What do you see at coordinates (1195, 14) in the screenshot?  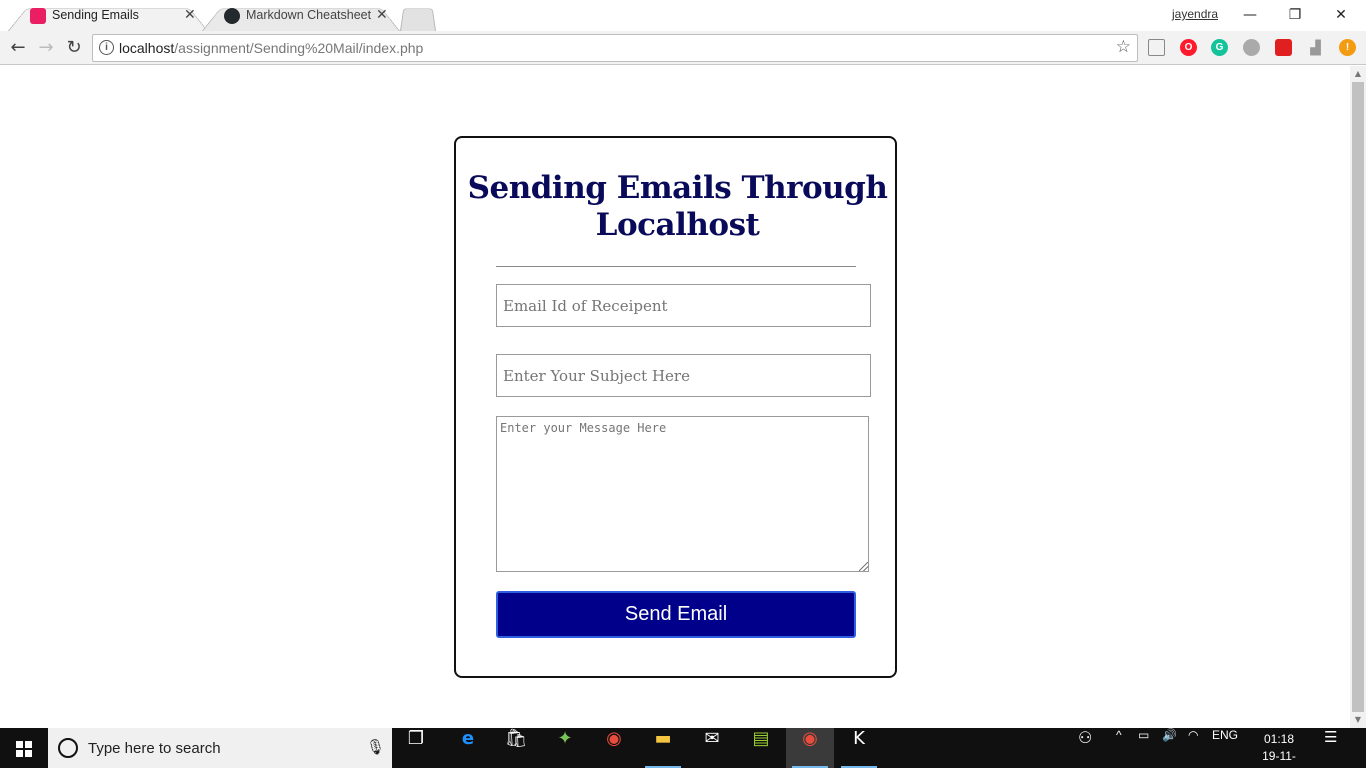 I see `profile-name: jayendra` at bounding box center [1195, 14].